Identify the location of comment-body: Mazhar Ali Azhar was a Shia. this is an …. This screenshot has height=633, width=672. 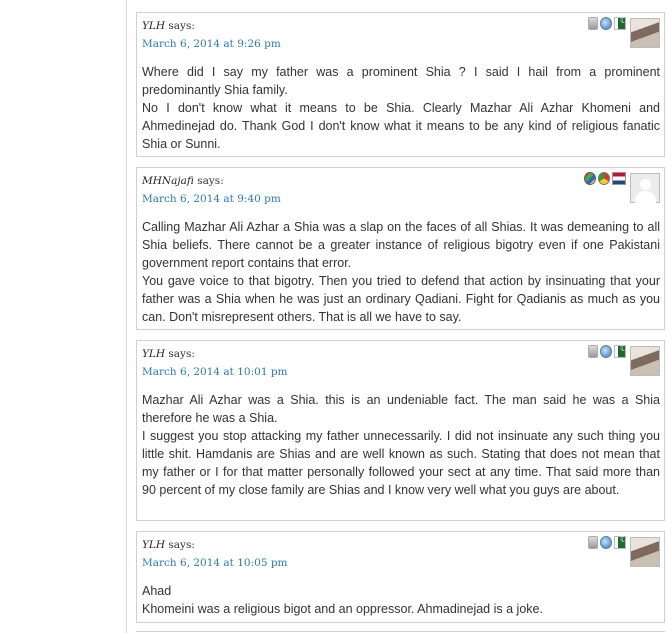
(401, 445).